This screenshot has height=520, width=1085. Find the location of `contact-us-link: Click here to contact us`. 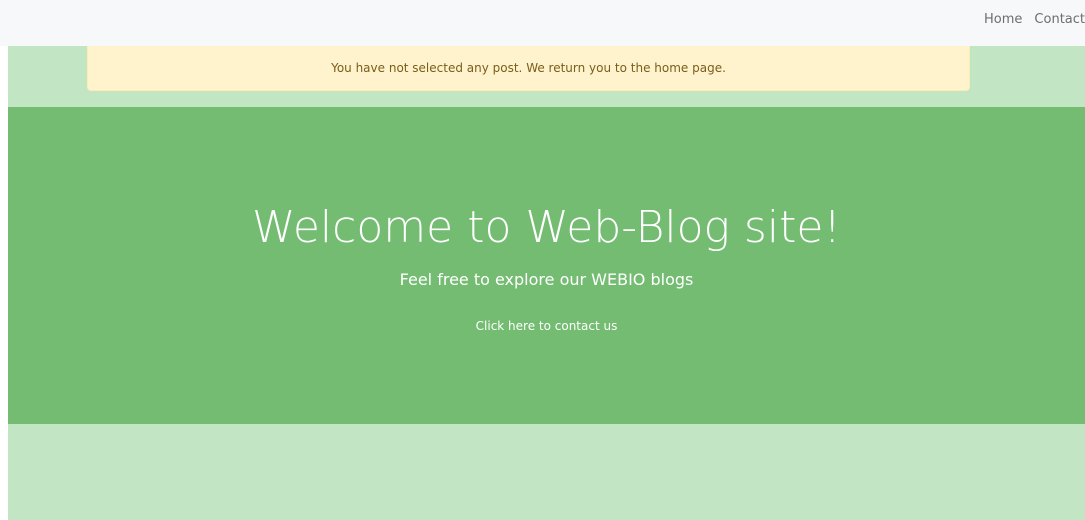

contact-us-link: Click here to contact us is located at coordinates (547, 326).